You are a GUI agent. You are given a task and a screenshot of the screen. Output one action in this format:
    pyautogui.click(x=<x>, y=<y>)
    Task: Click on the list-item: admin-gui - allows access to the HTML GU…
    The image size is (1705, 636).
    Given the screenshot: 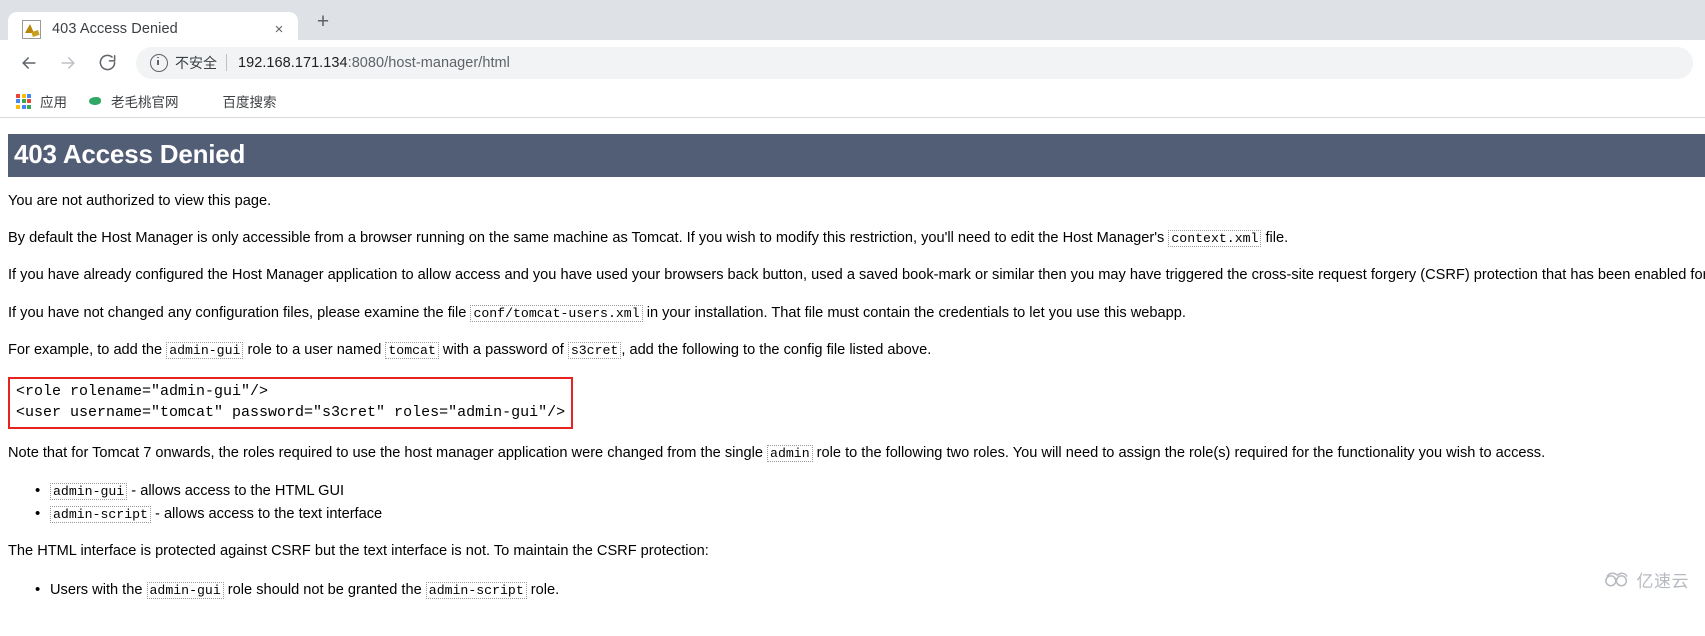 What is the action you would take?
    pyautogui.click(x=870, y=491)
    